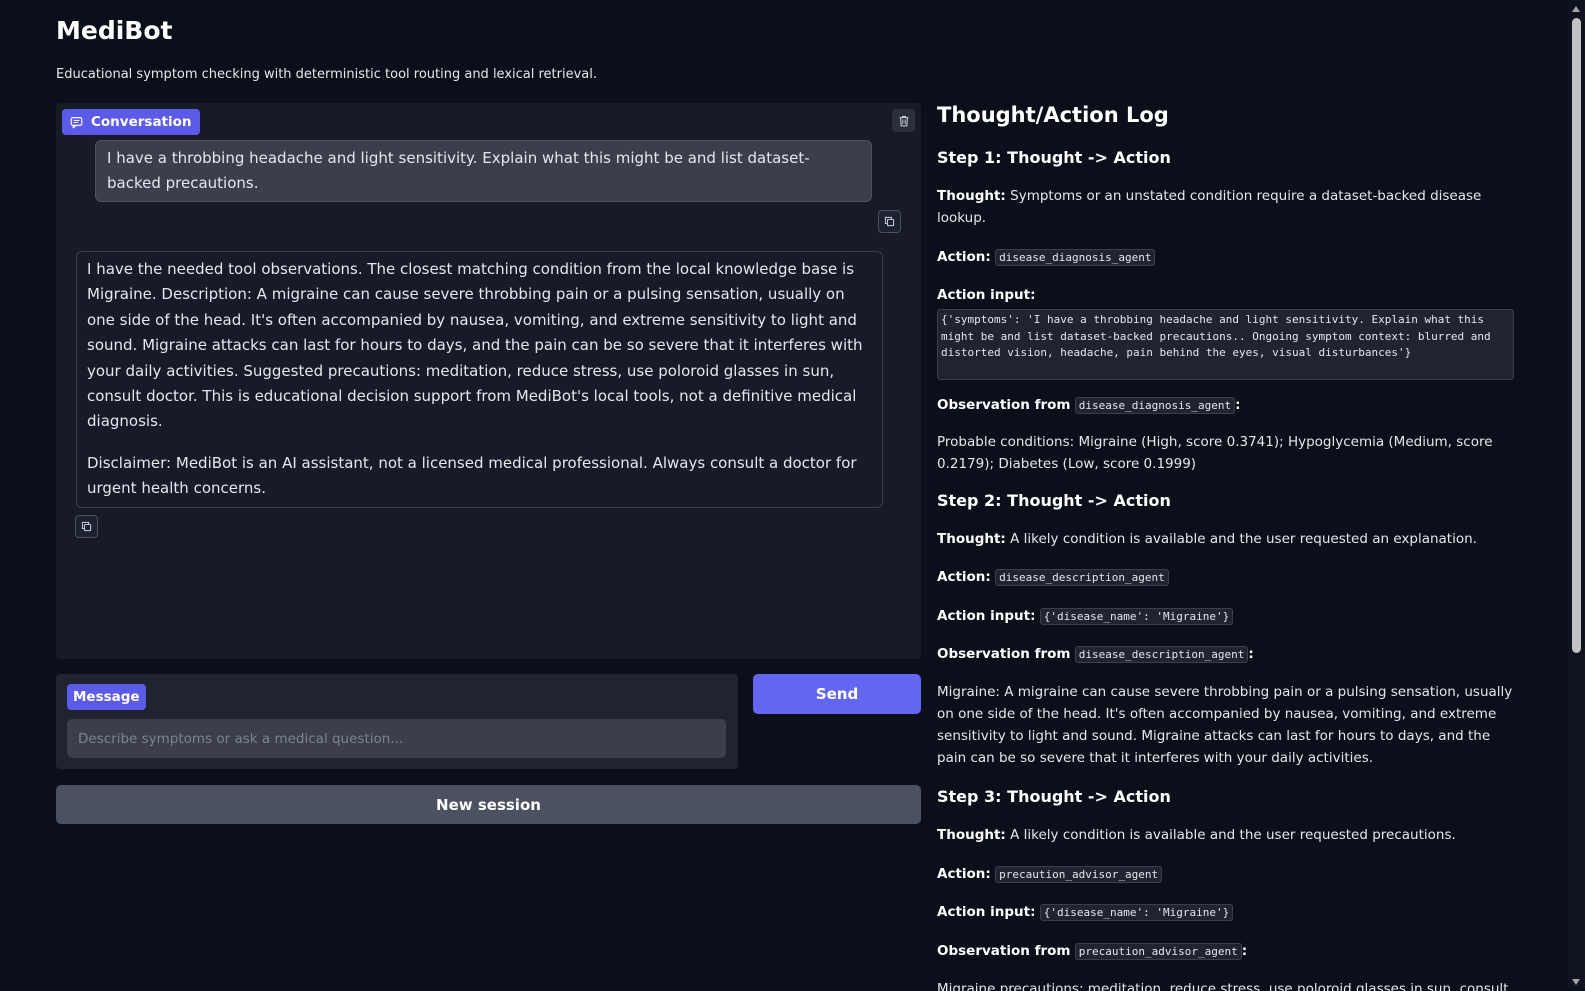 The height and width of the screenshot is (991, 1585). Describe the element at coordinates (1079, 874) in the screenshot. I see `step-3-action-code: precaution_advisor_agent` at that location.